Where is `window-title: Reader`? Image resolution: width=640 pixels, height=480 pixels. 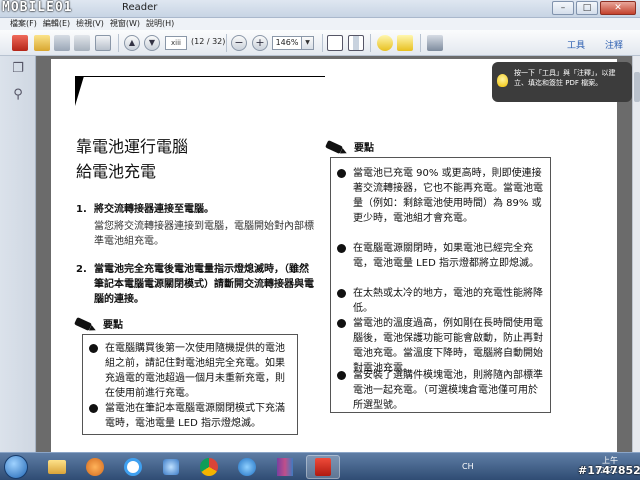
window-title: Reader is located at coordinates (140, 7).